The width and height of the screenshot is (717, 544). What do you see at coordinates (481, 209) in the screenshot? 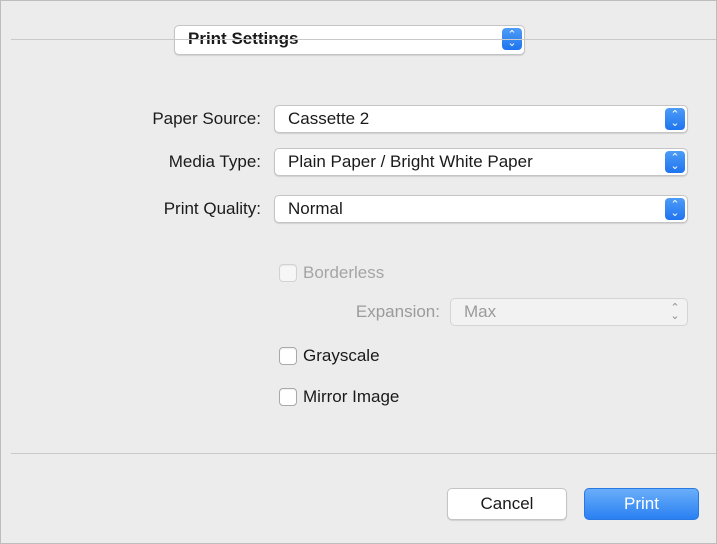
I see `print-quality-popup: Normal ⌃ ⌄` at bounding box center [481, 209].